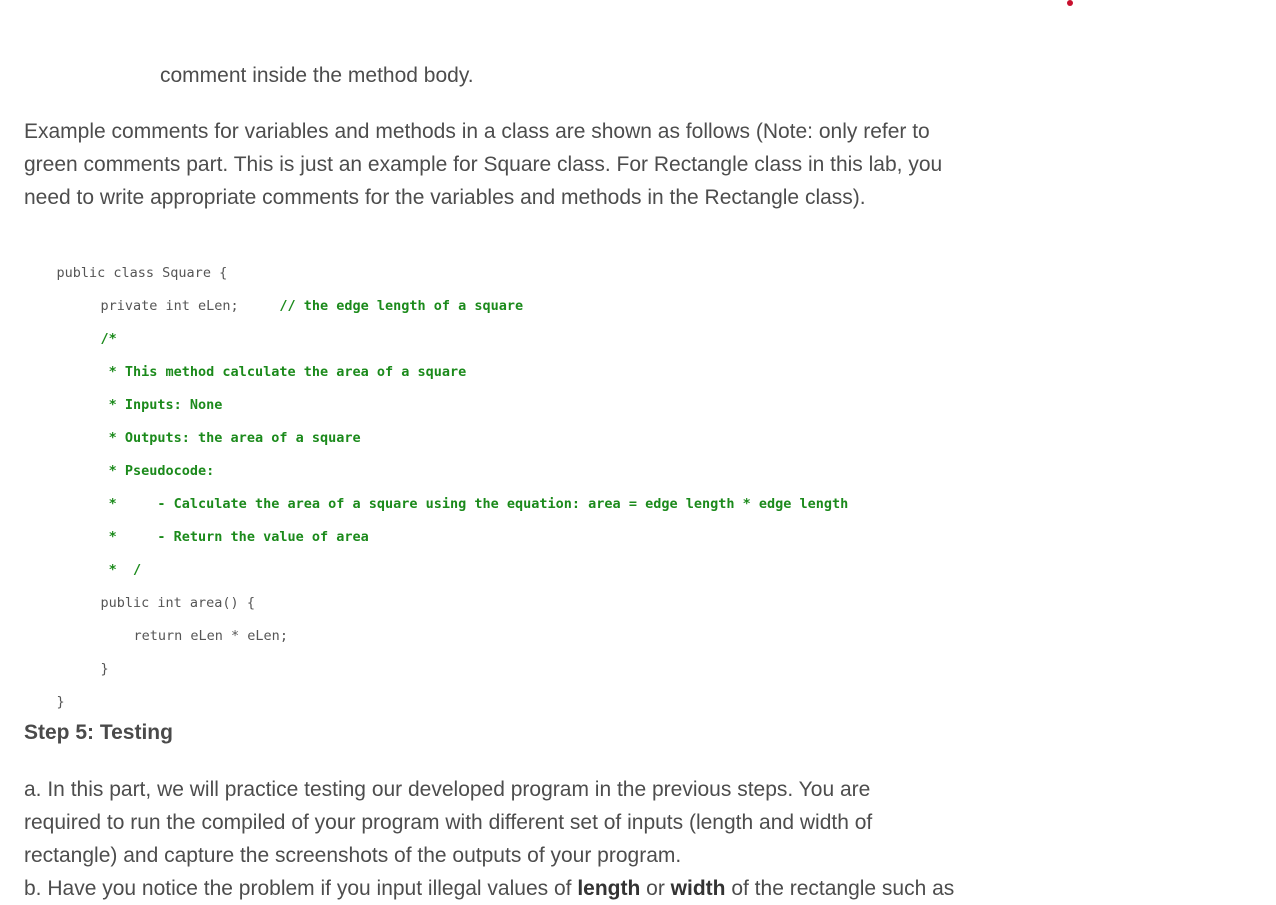  Describe the element at coordinates (44, 691) in the screenshot. I see `code-line-class-close: }` at that location.